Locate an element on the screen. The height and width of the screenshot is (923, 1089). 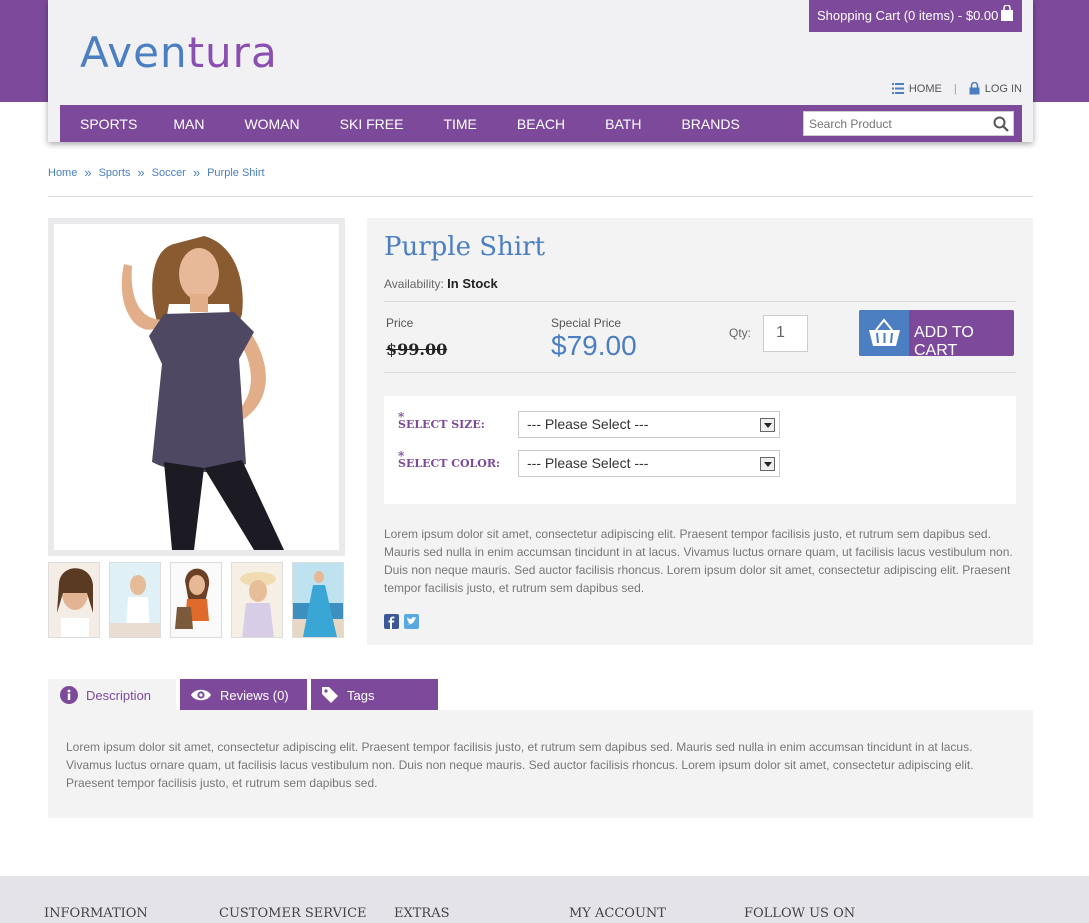
size-option-row: * SELECT SIZE: --- Please Select --- is located at coordinates (582, 424).